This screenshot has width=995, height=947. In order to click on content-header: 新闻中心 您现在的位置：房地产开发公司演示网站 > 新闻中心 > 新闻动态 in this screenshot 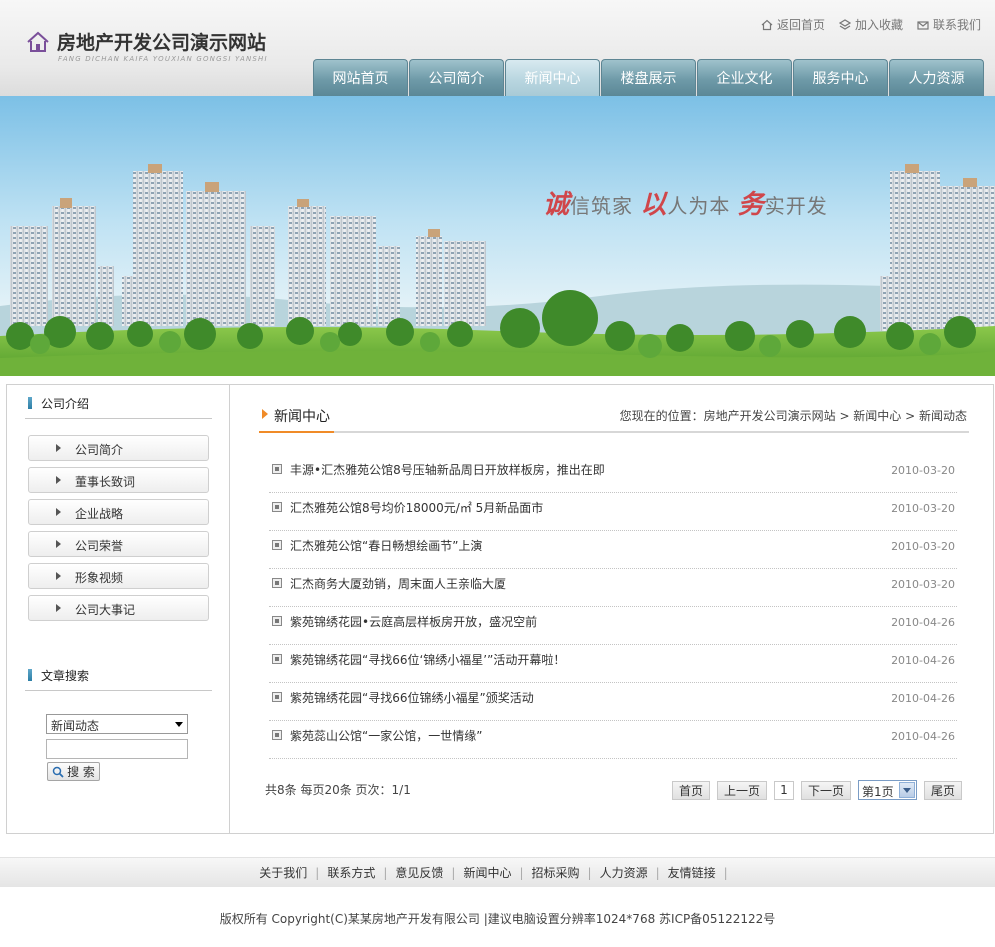, I will do `click(614, 418)`.